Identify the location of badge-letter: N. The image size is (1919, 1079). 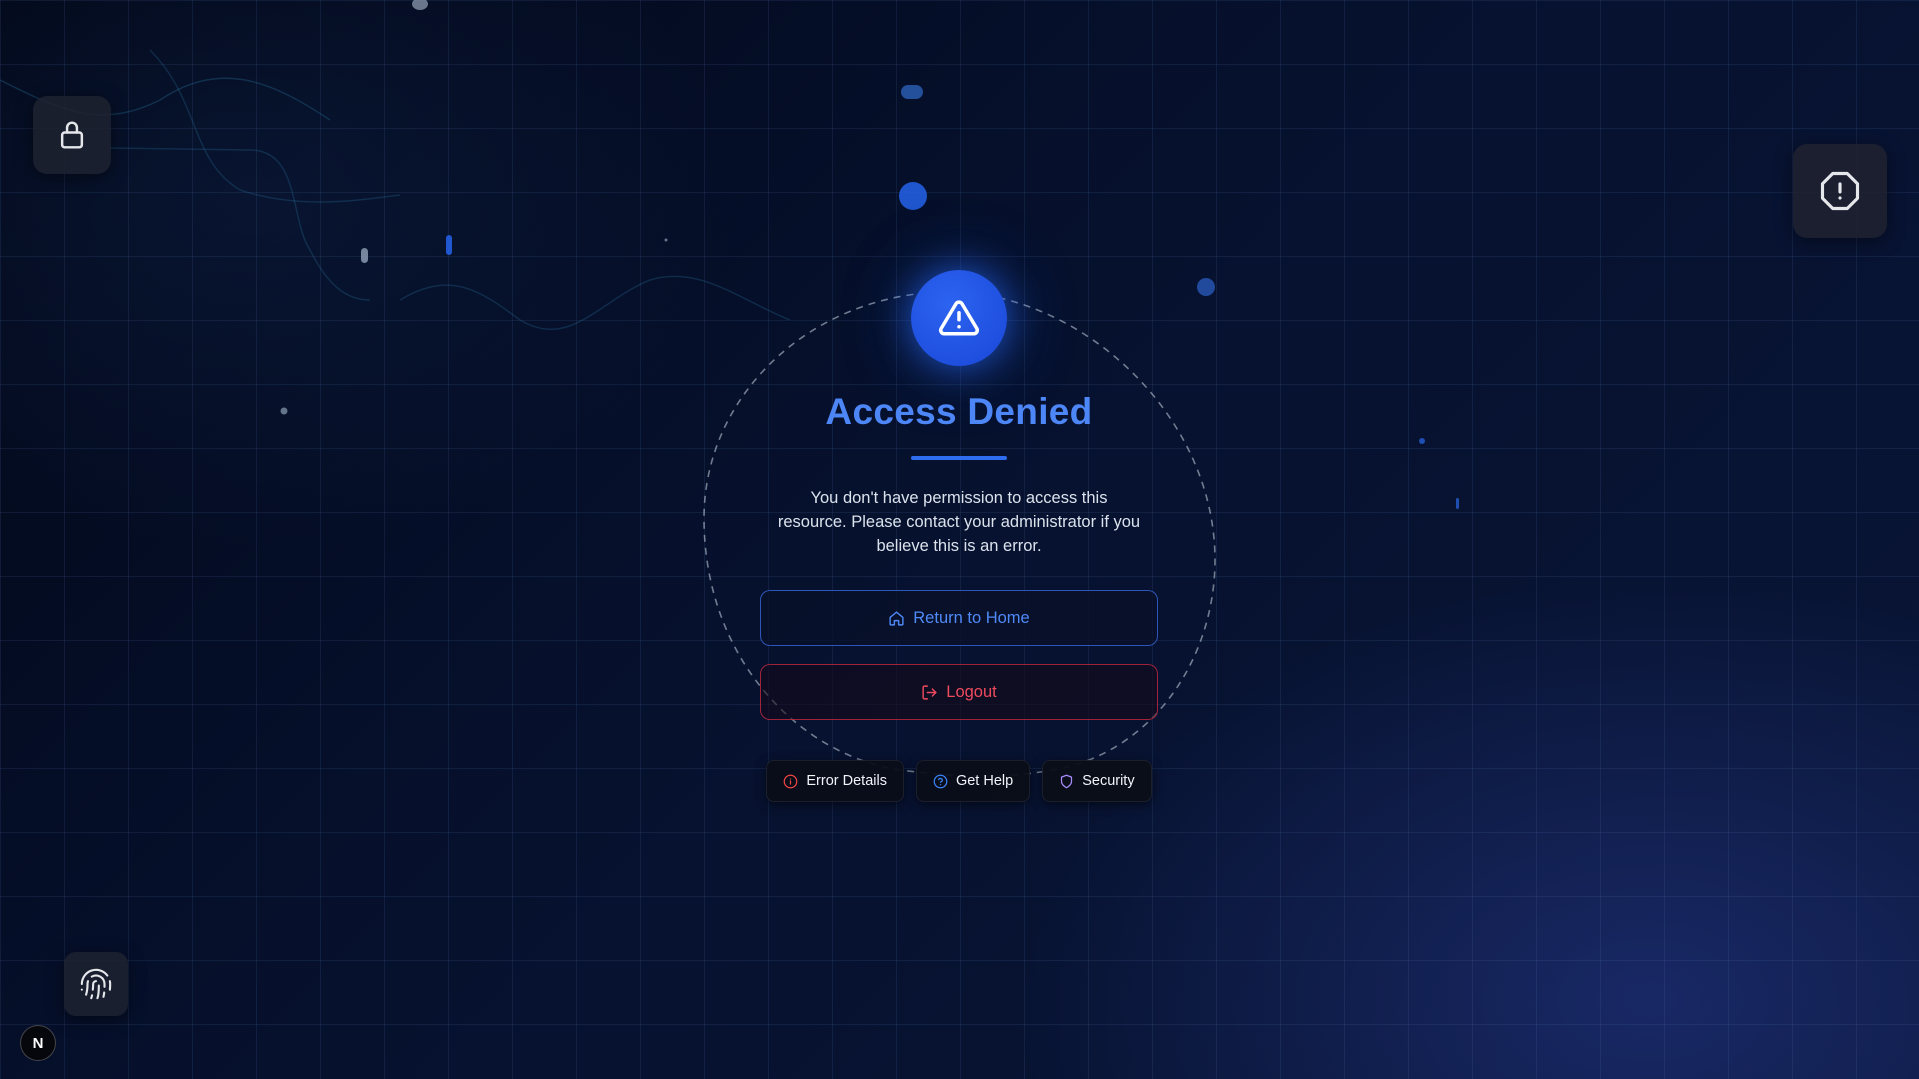
(38, 1043).